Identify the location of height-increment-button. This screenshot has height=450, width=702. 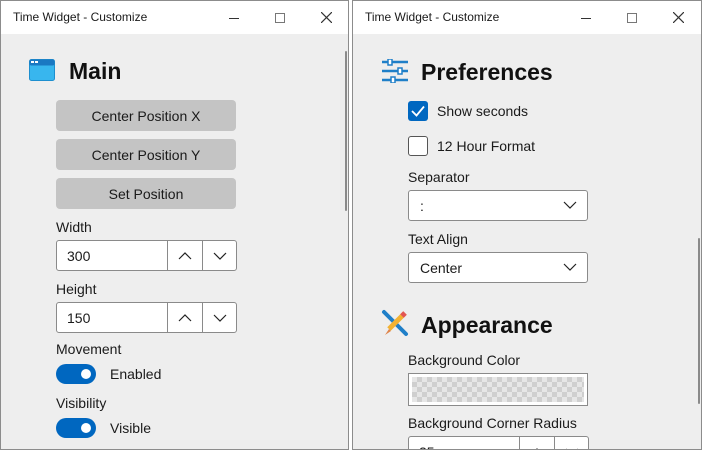
(184, 317).